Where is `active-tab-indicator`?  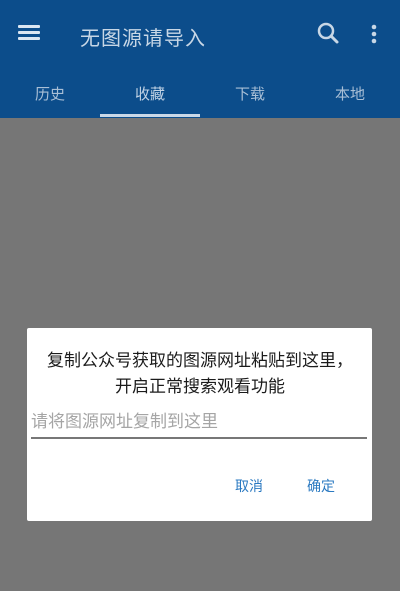
active-tab-indicator is located at coordinates (150, 115).